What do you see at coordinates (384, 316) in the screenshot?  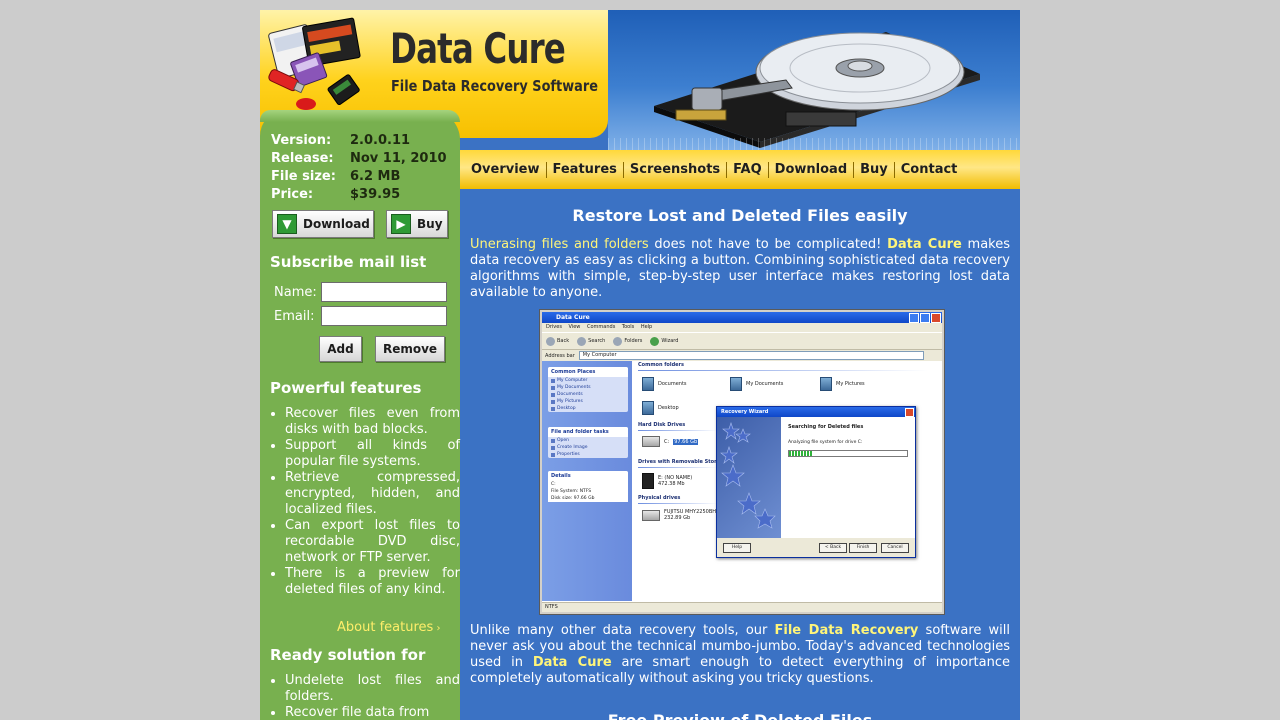 I see `email-field` at bounding box center [384, 316].